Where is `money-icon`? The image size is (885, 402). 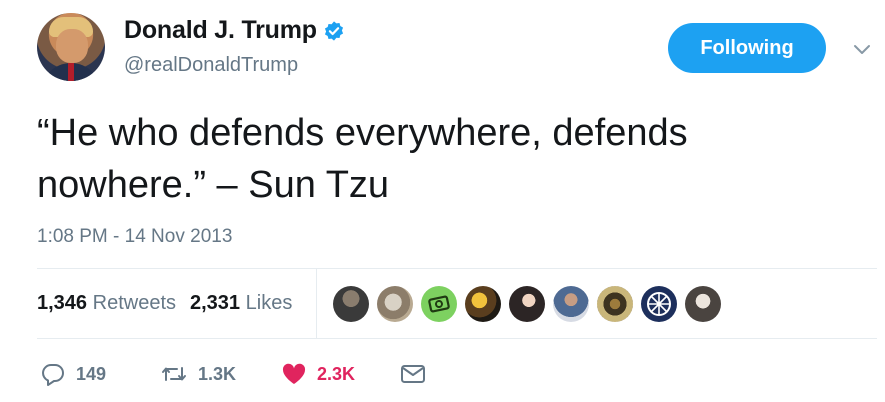
money-icon is located at coordinates (439, 304).